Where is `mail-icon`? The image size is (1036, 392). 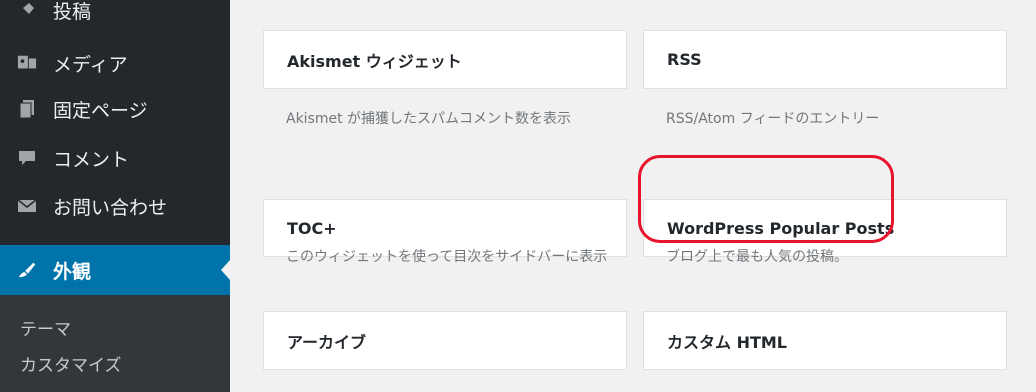 mail-icon is located at coordinates (27, 206).